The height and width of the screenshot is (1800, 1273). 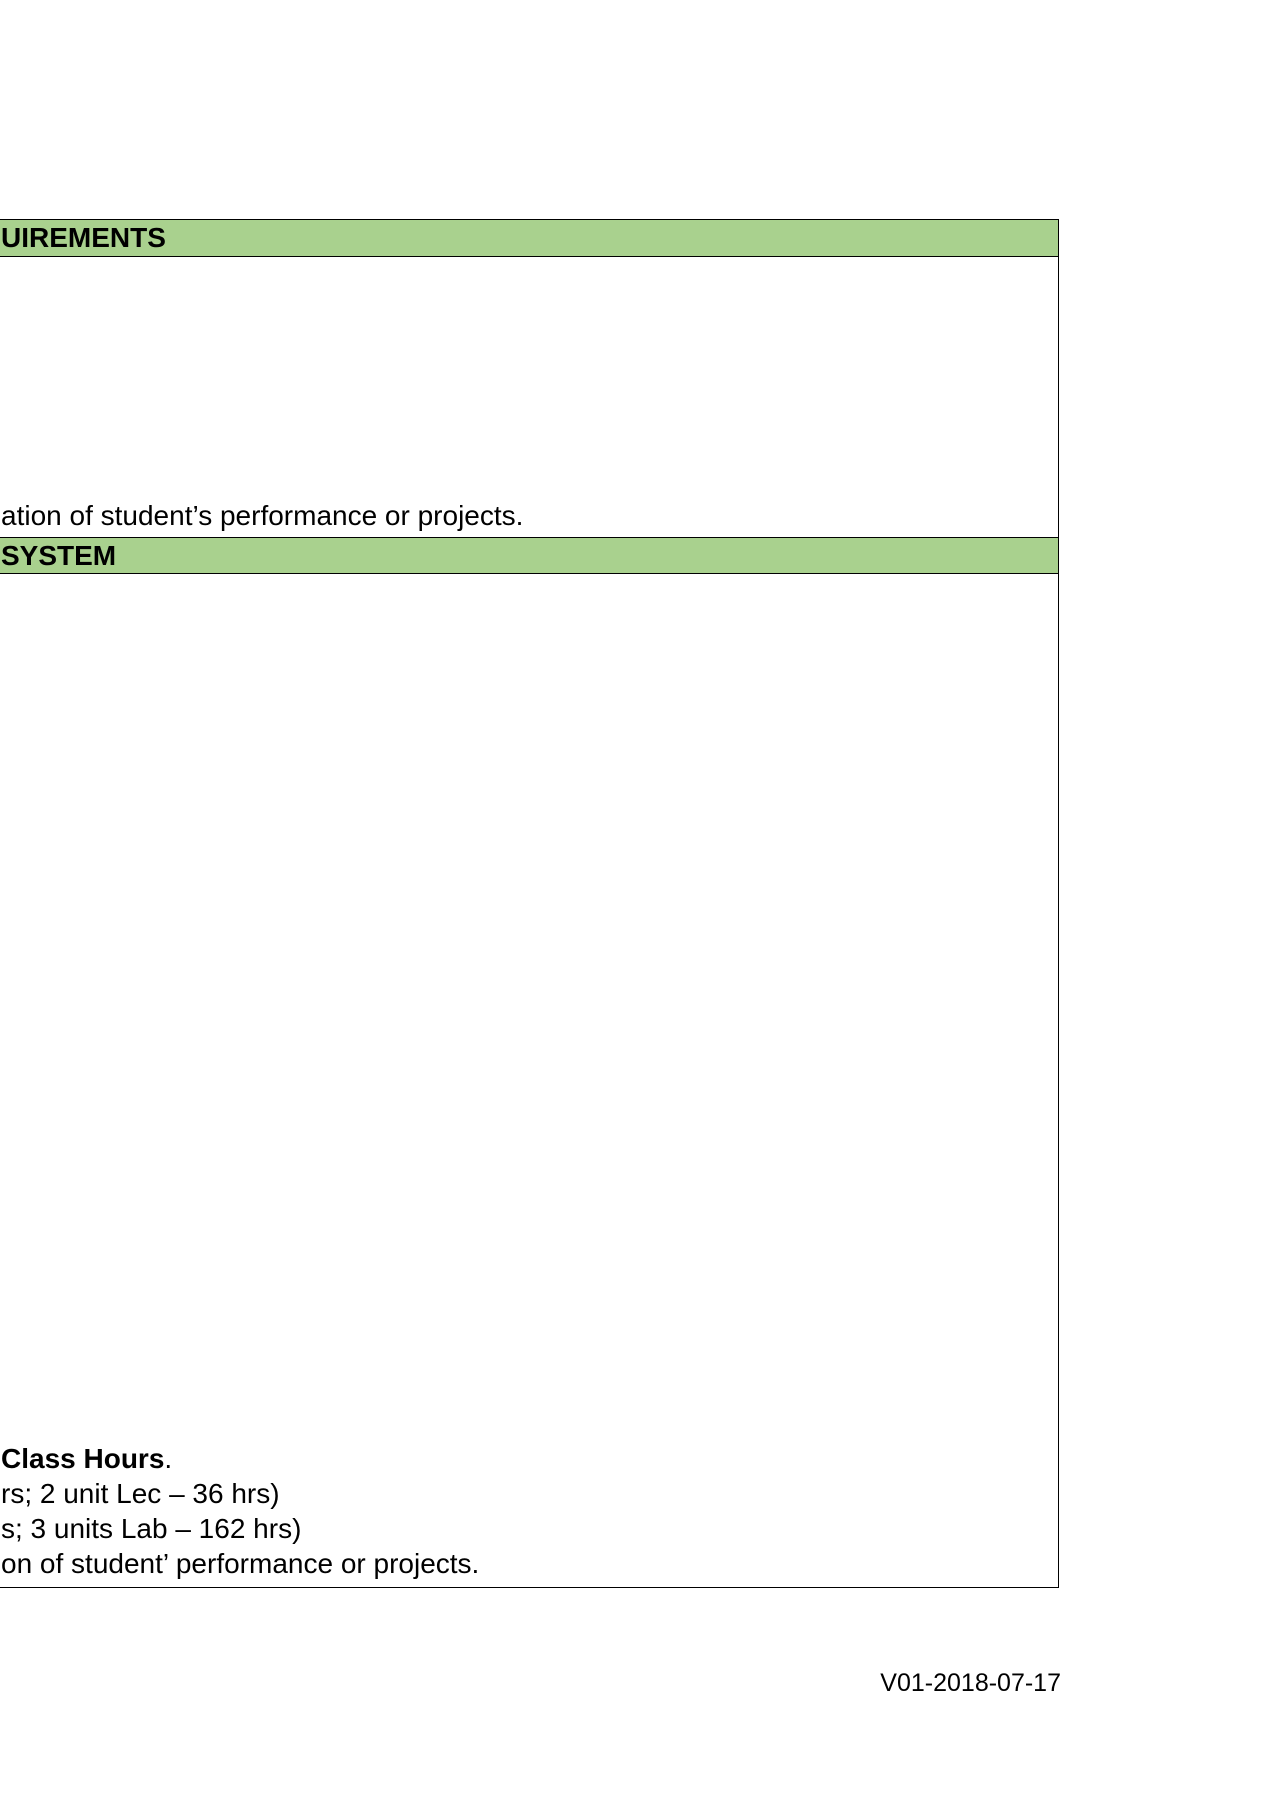 What do you see at coordinates (970, 1683) in the screenshot?
I see `document-version: V01-2018-07-17` at bounding box center [970, 1683].